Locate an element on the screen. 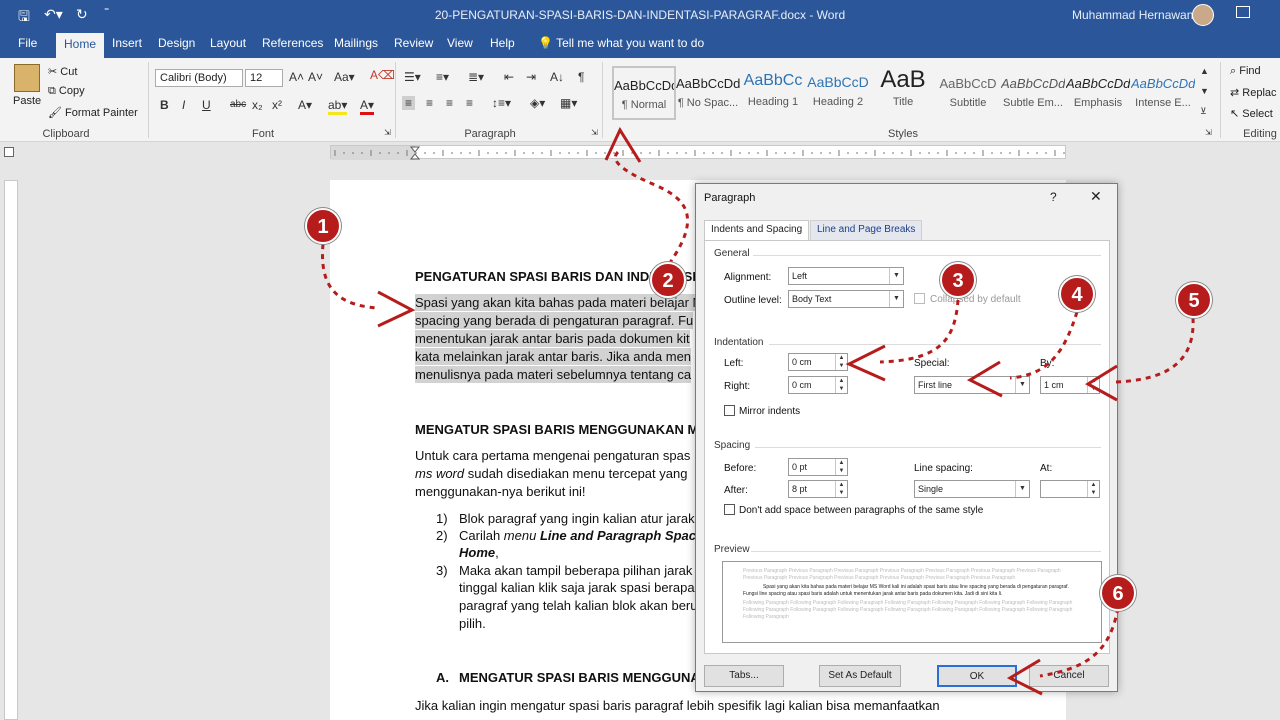  annotation-badge-2: 2 is located at coordinates (668, 280).